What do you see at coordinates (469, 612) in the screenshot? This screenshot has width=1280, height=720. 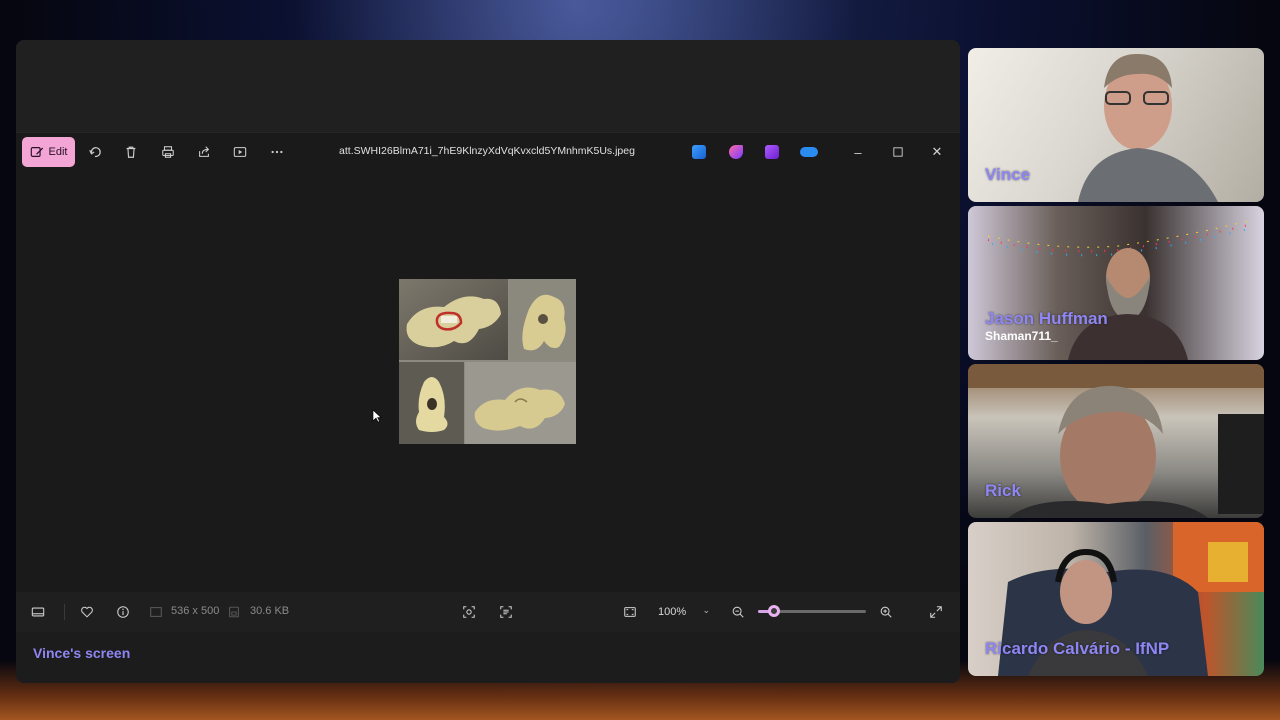 I see `visual-search-icon` at bounding box center [469, 612].